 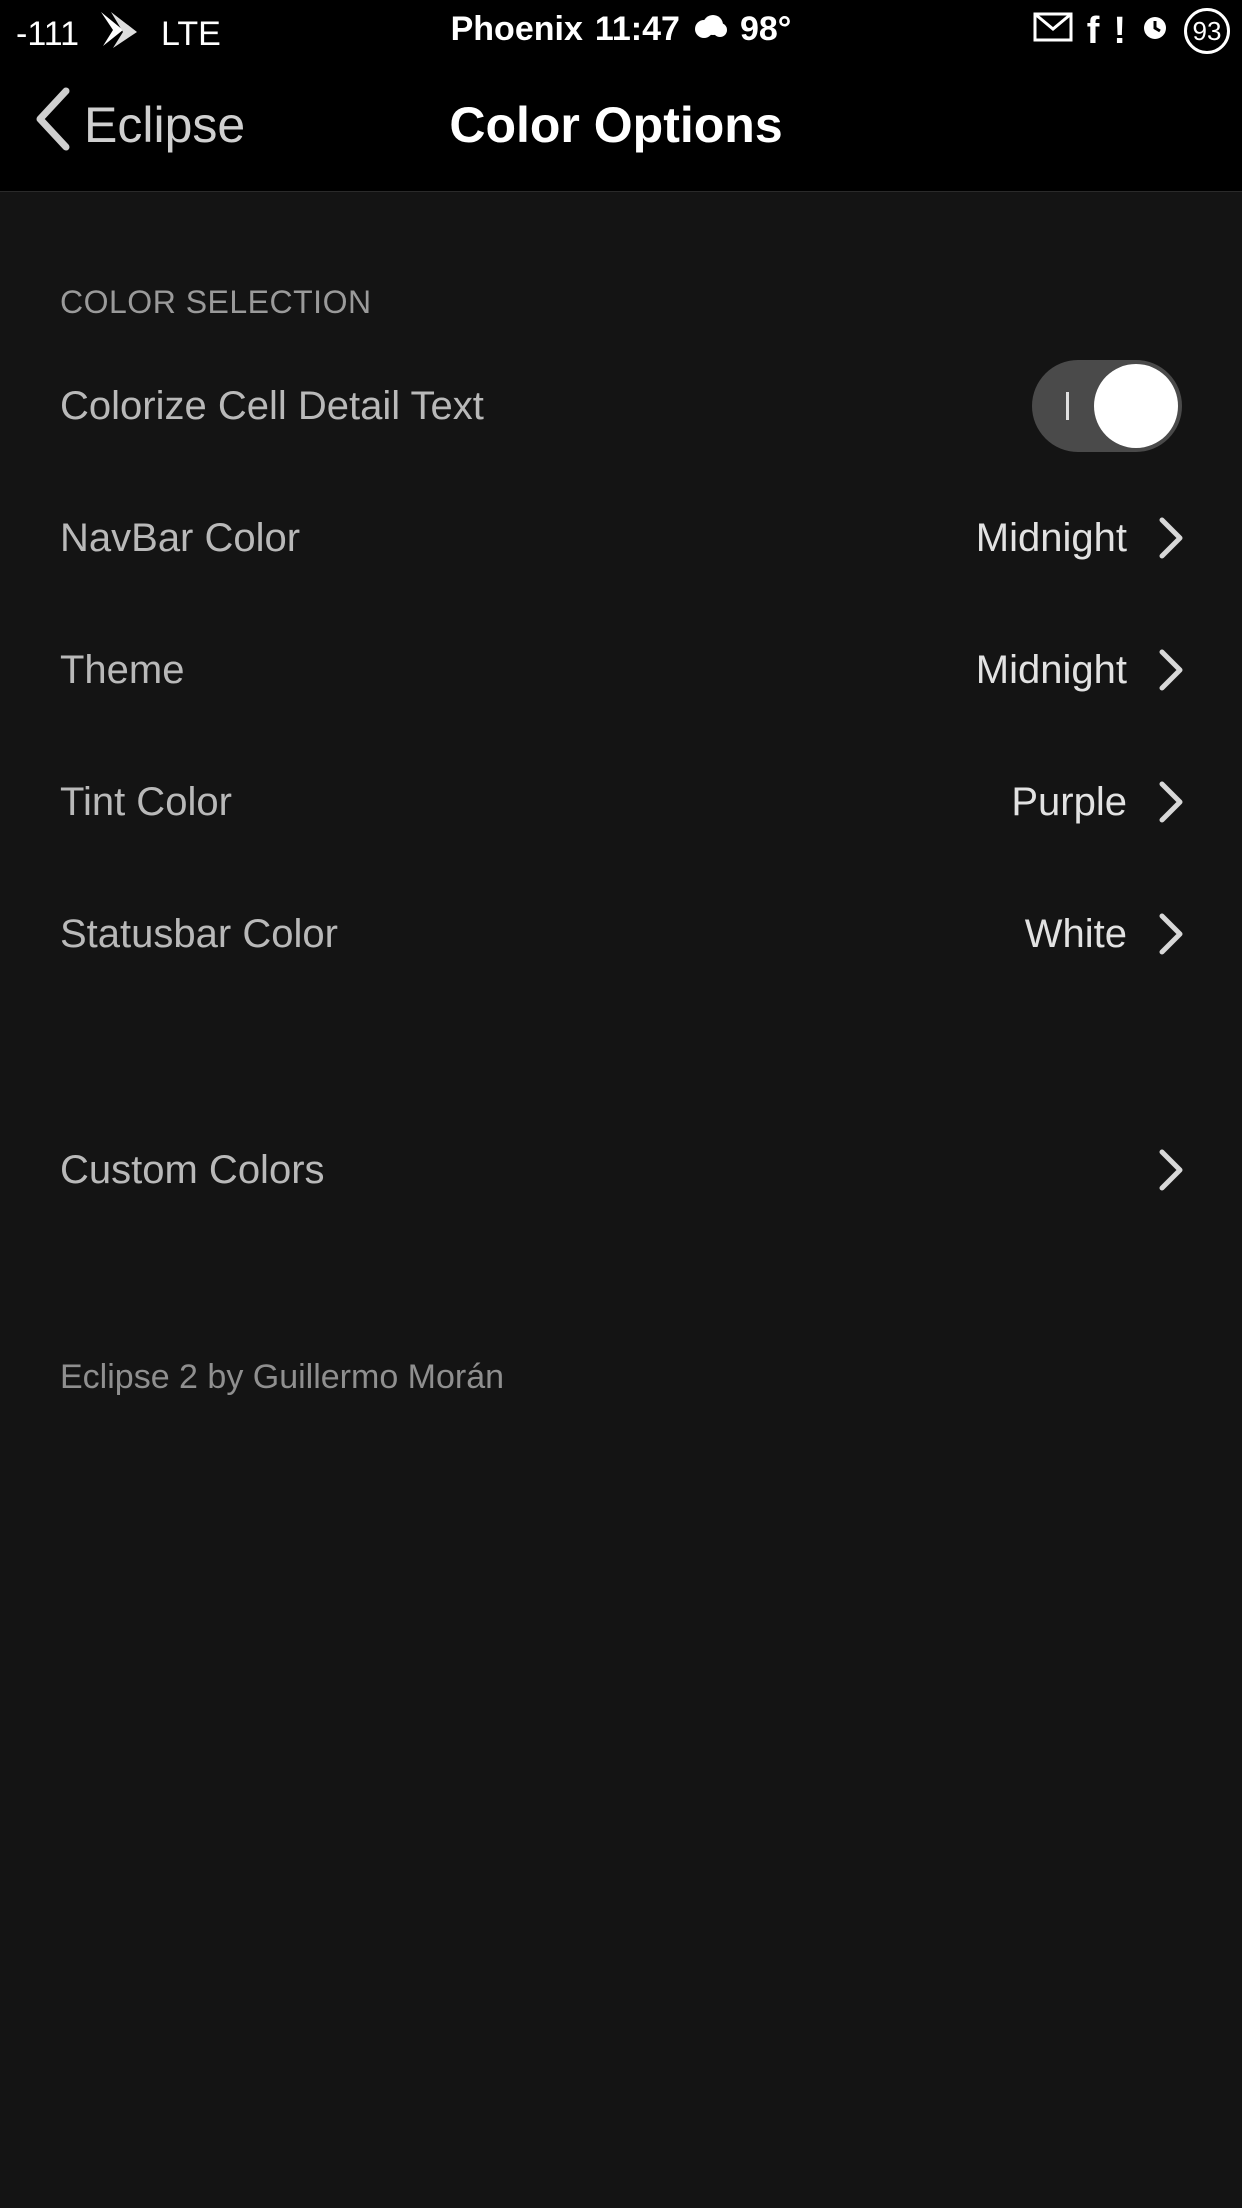 I want to click on colorize-toggle, so click(x=1107, y=406).